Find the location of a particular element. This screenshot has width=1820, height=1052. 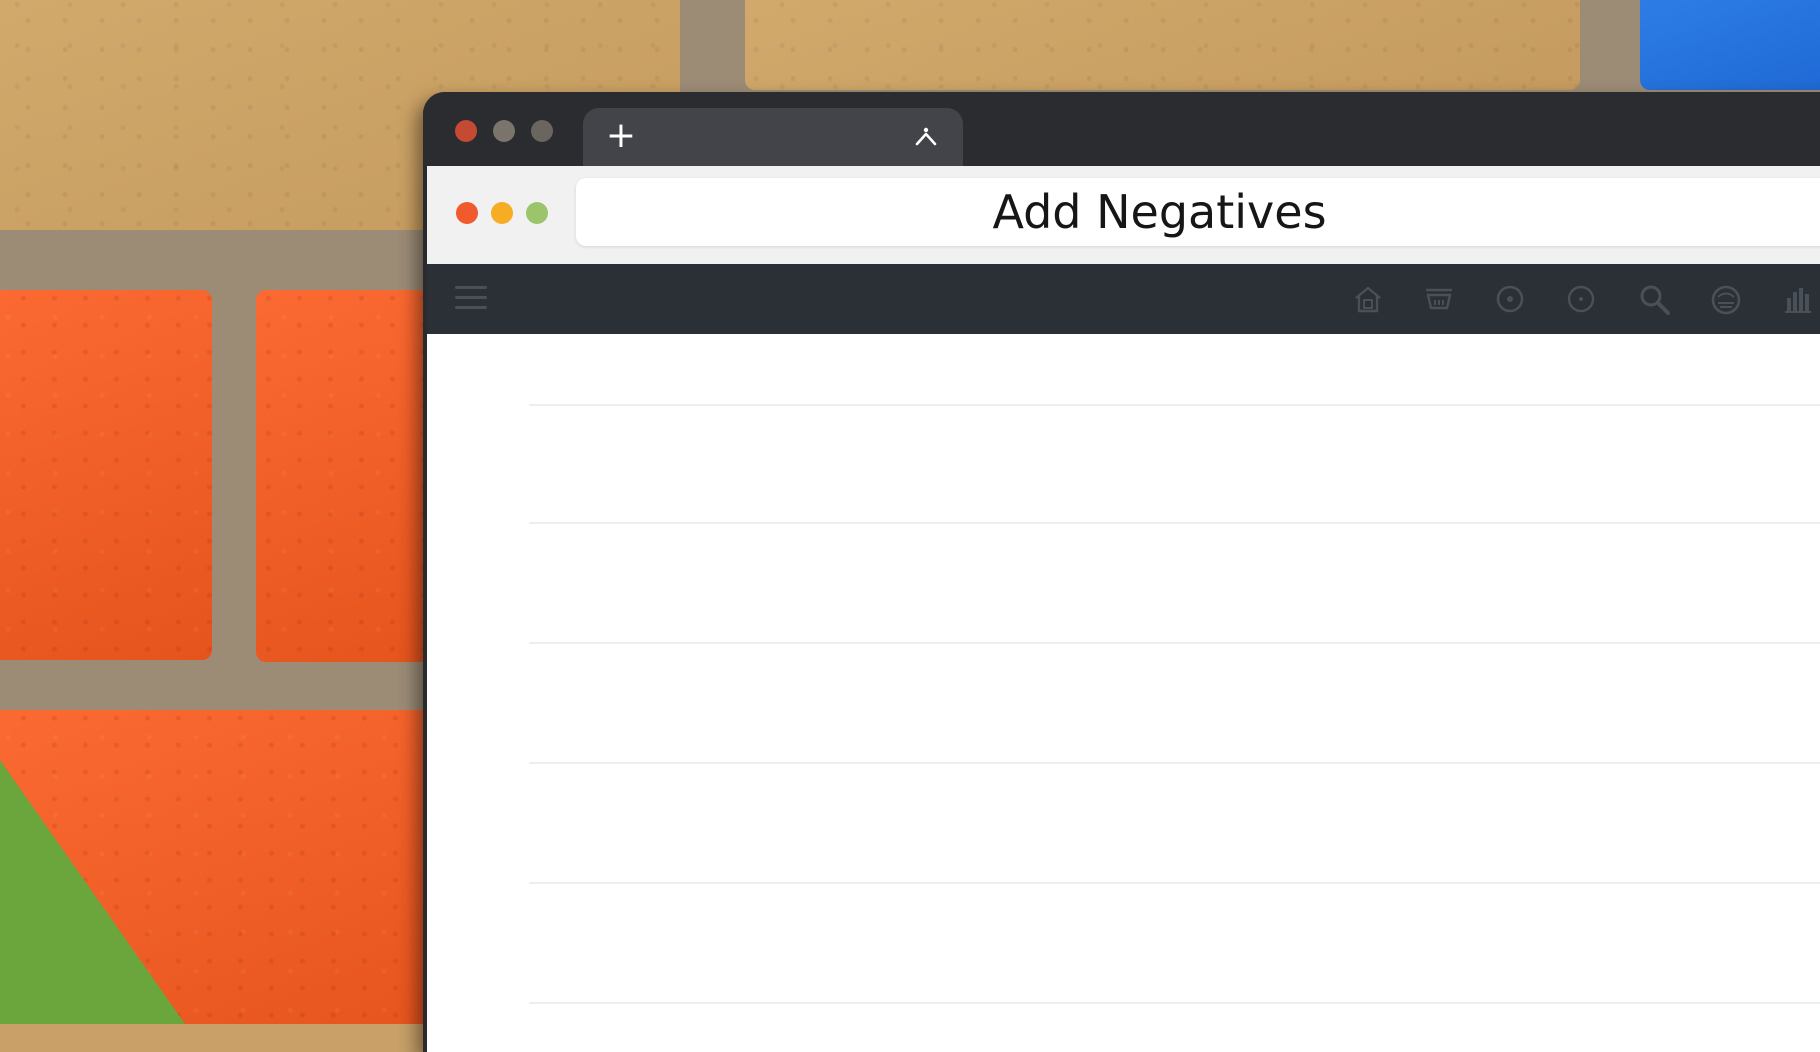

circle-icon is located at coordinates (1581, 299).